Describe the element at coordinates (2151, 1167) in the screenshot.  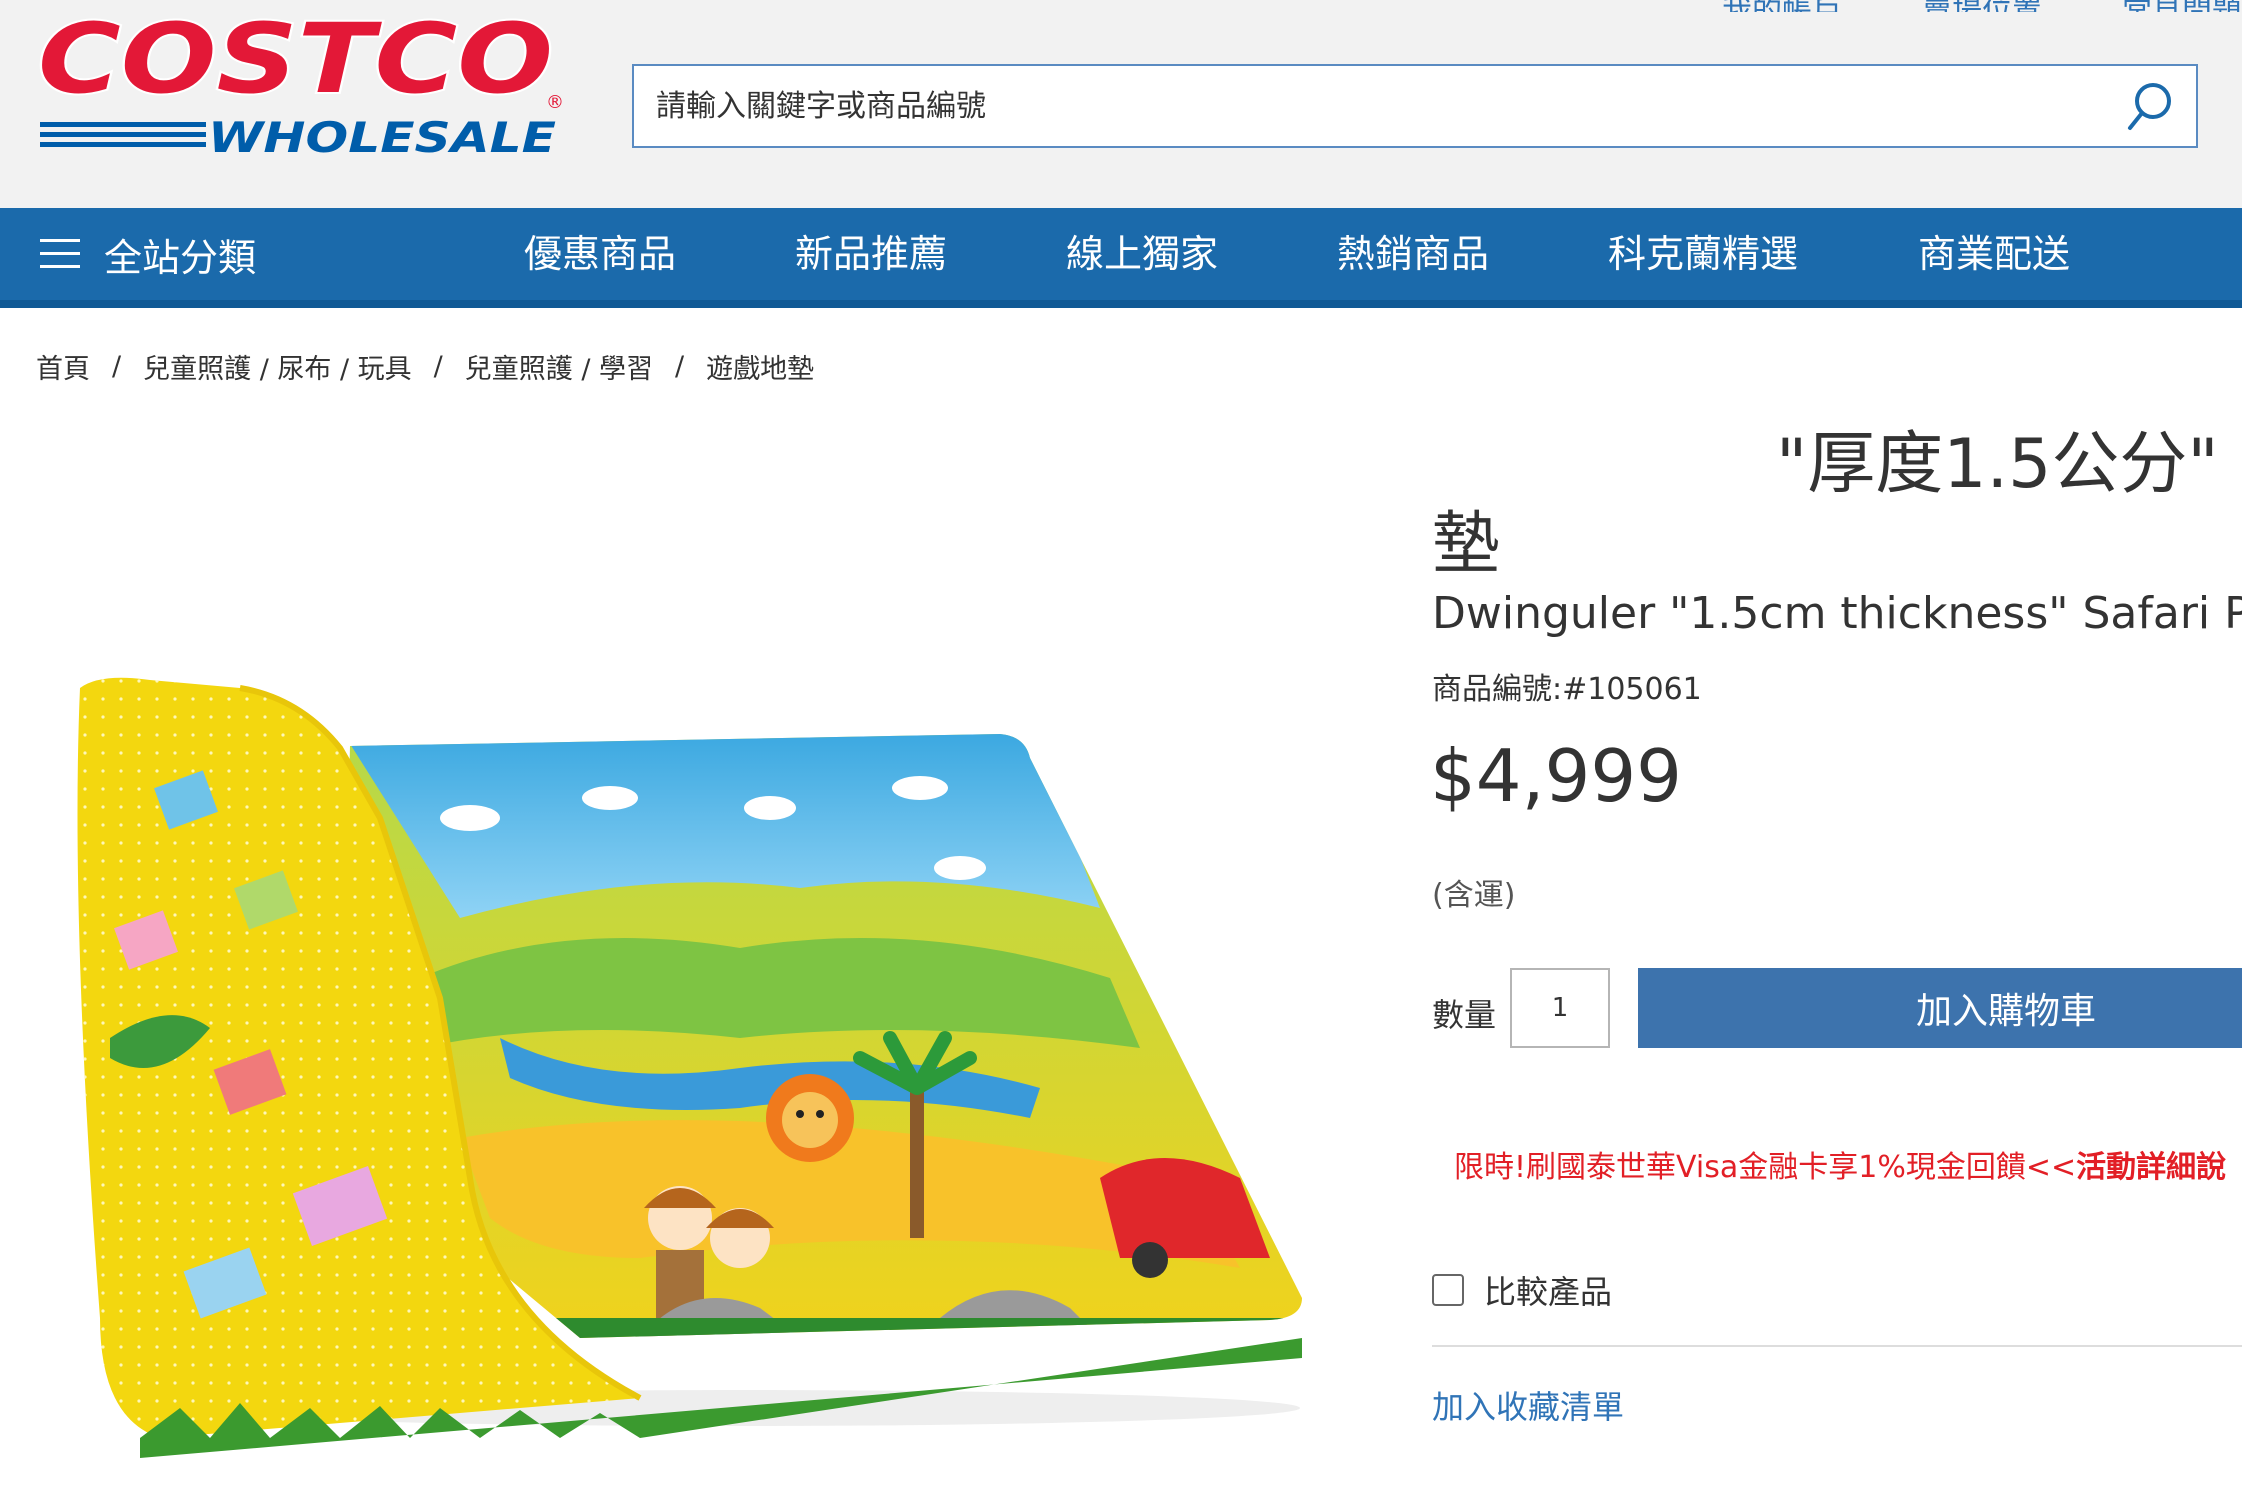
I see `promo-details-link: 活動詳細說` at that location.